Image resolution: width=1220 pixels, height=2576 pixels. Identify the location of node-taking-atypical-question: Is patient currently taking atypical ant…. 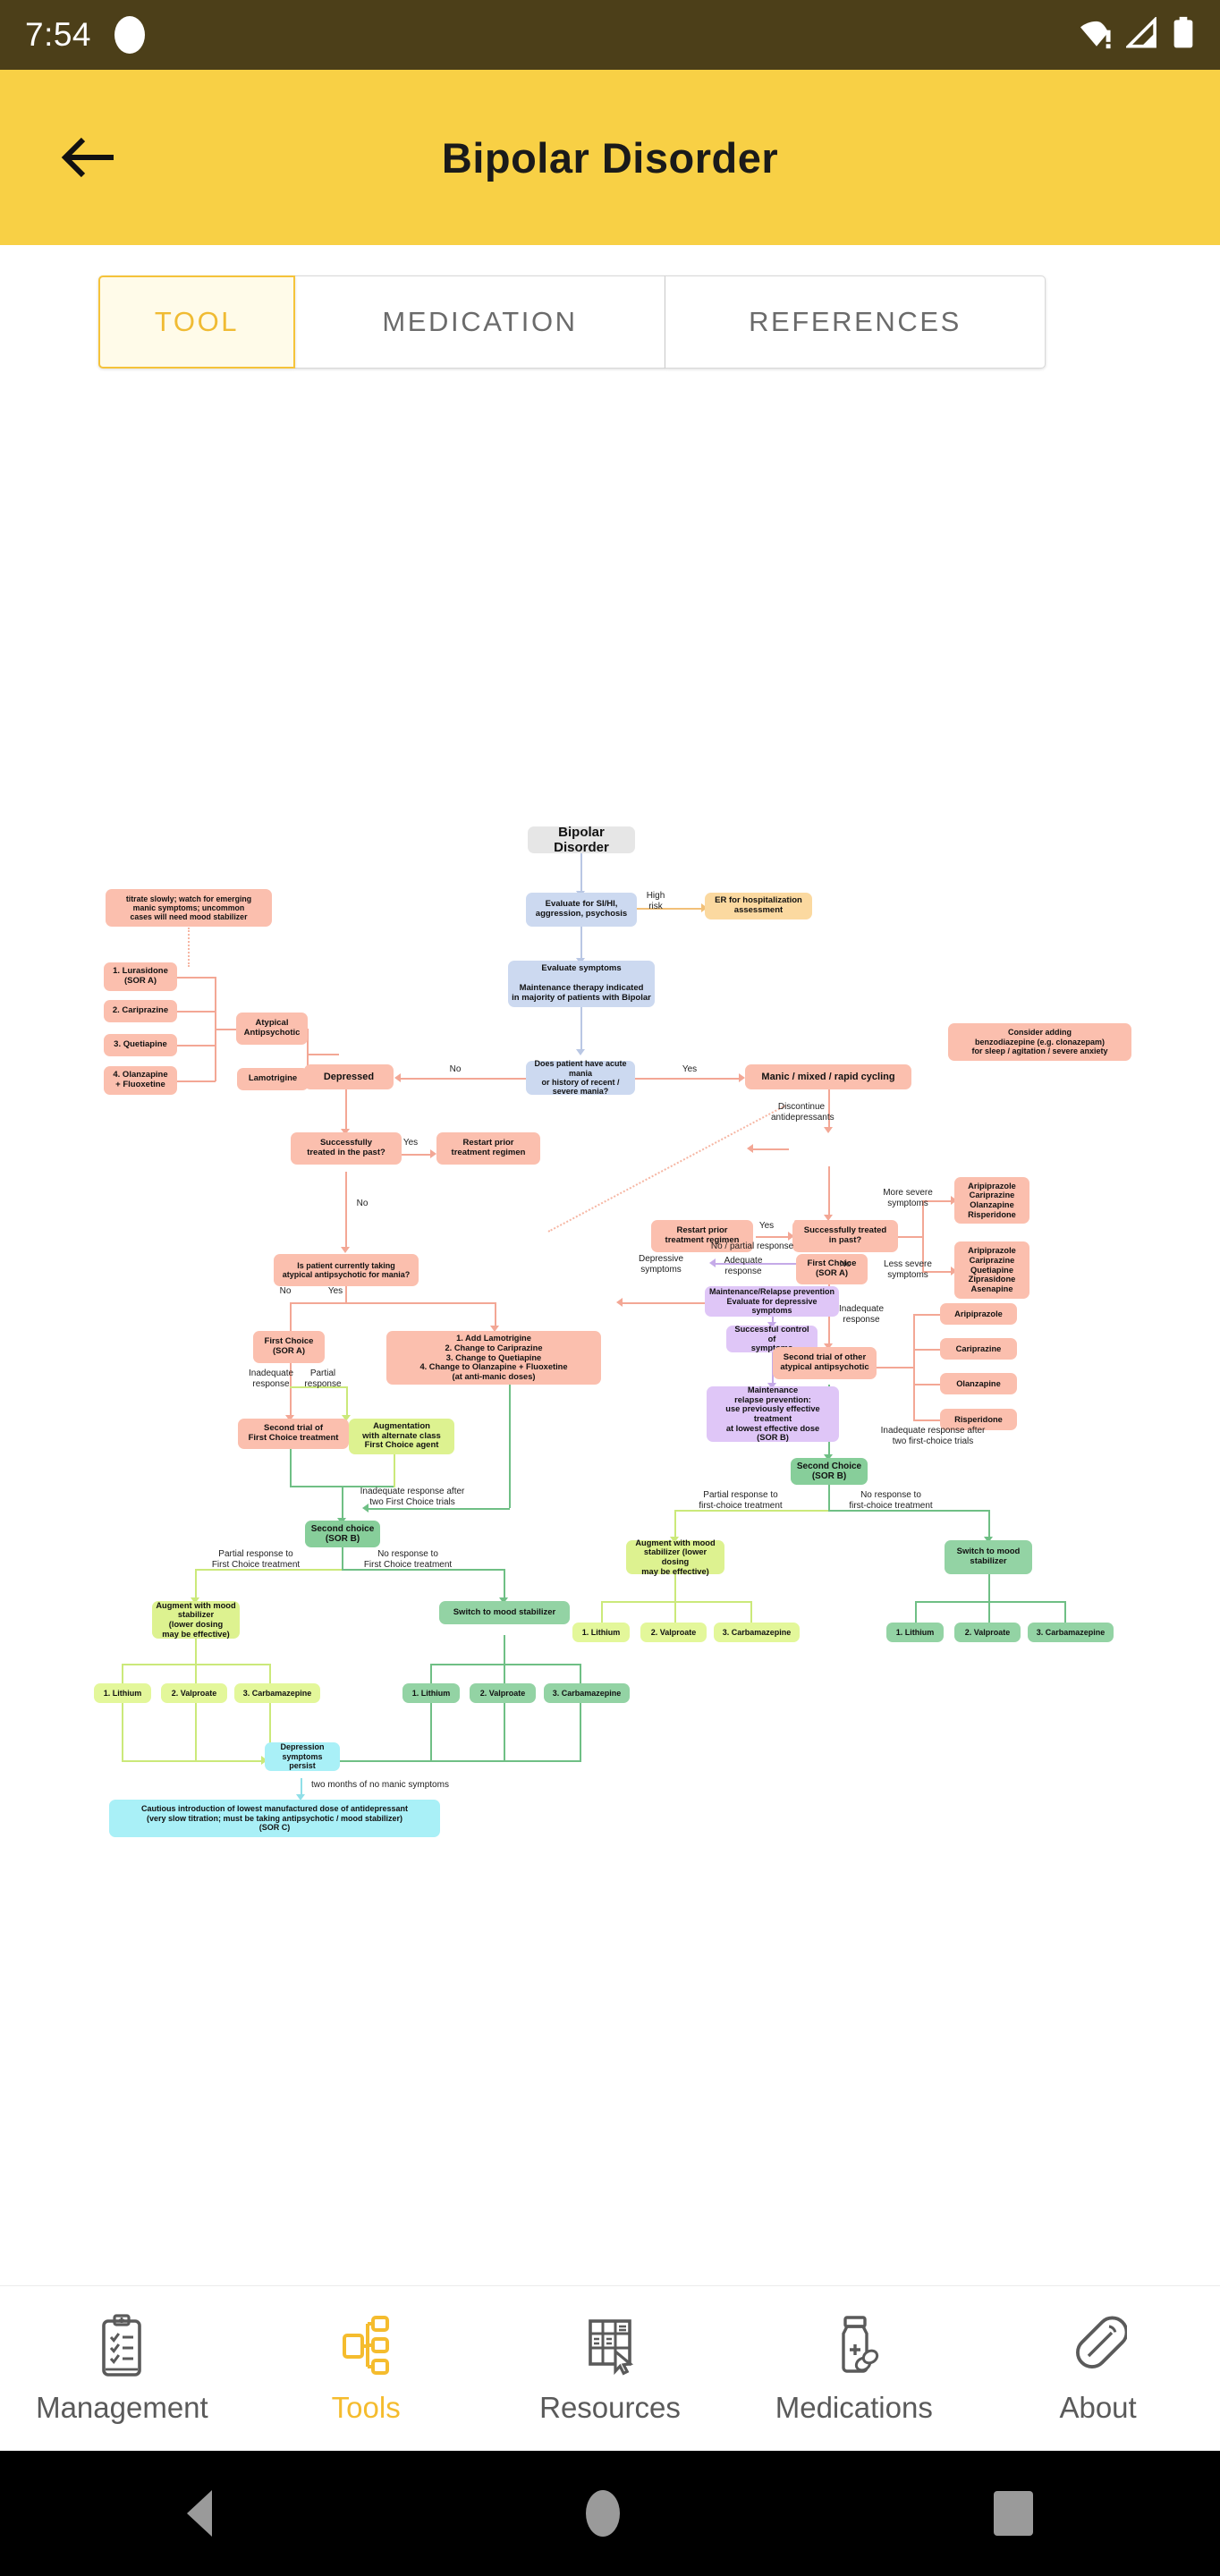
(347, 1270).